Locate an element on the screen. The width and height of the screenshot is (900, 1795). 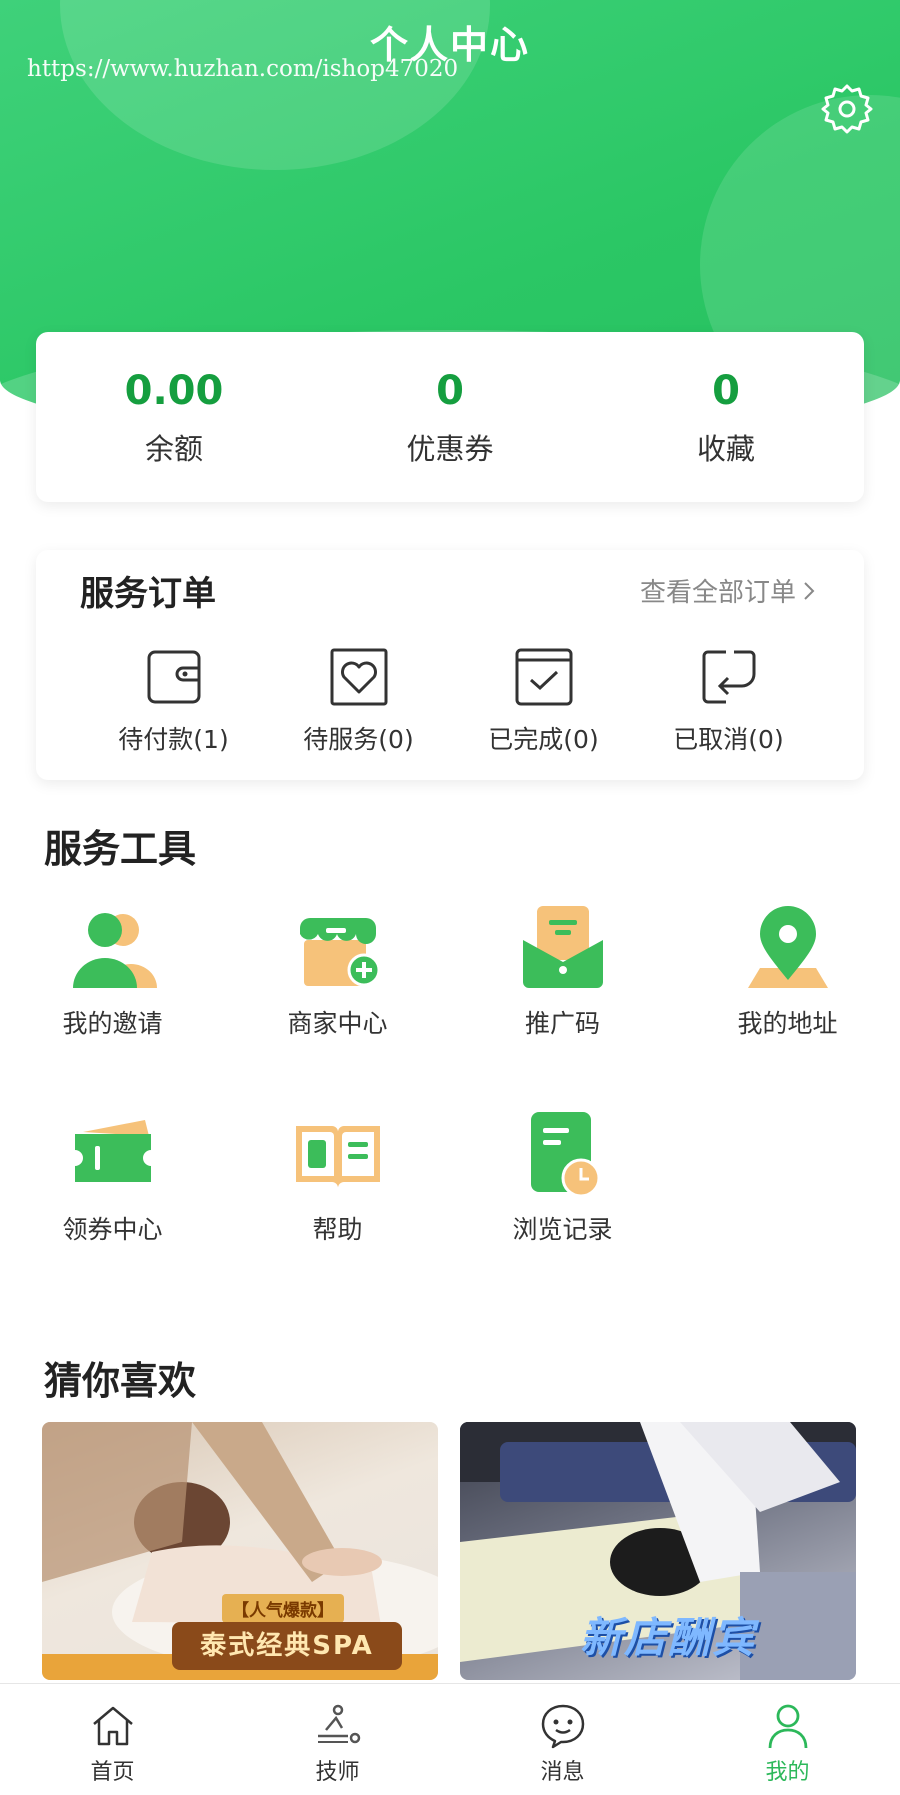
tab-label: 首页 is located at coordinates (112, 1772).